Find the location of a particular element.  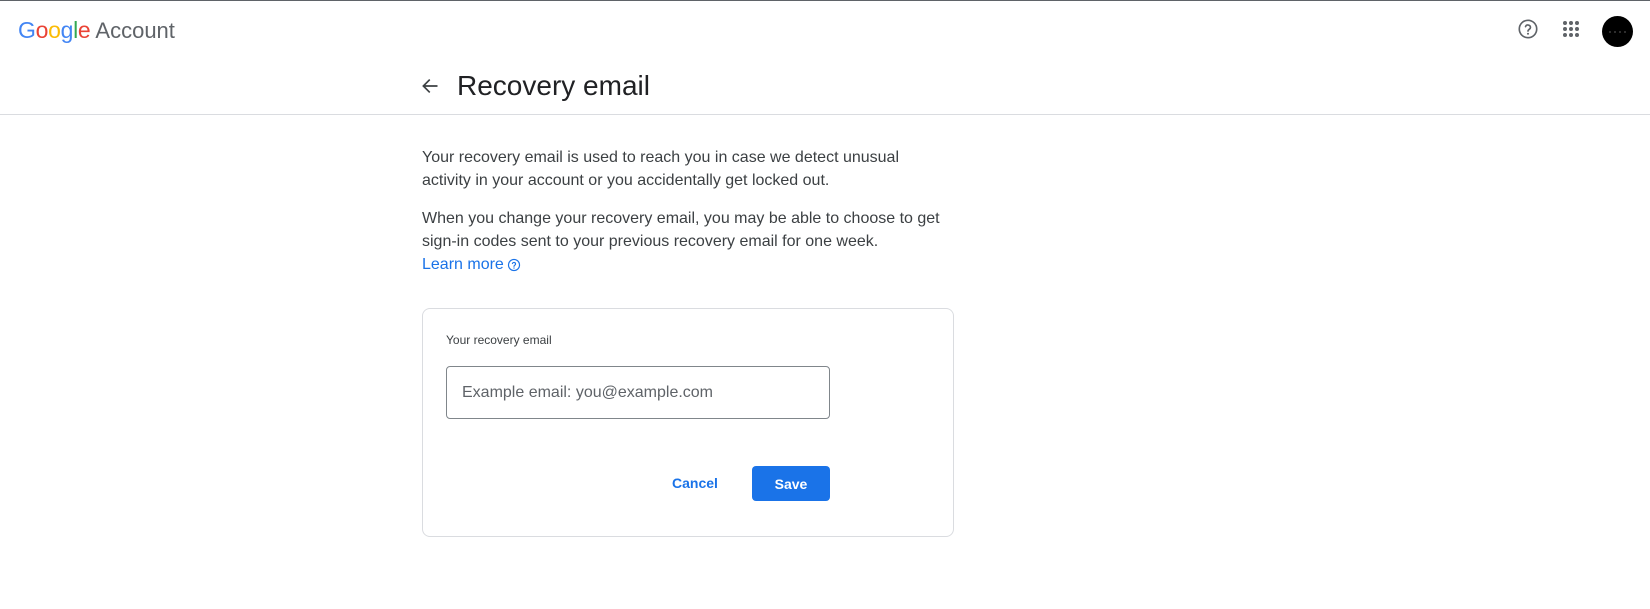

apps-button is located at coordinates (1571, 29).